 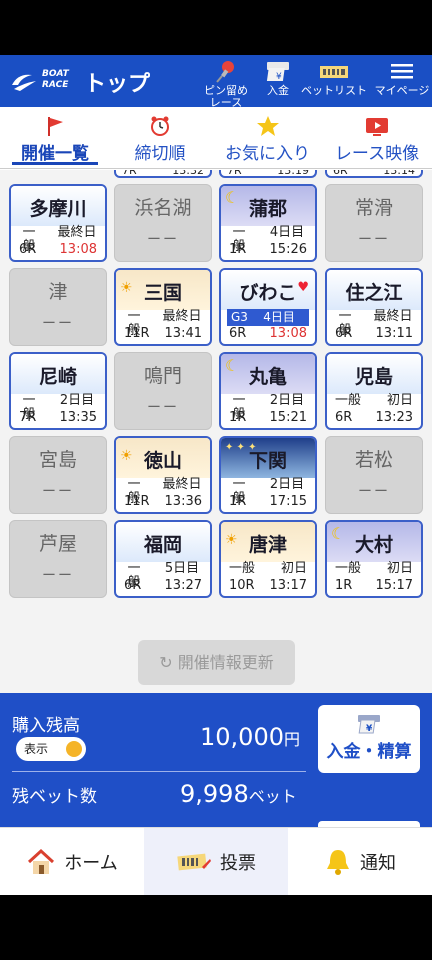 I want to click on venue-name: 住之江, so click(x=374, y=293).